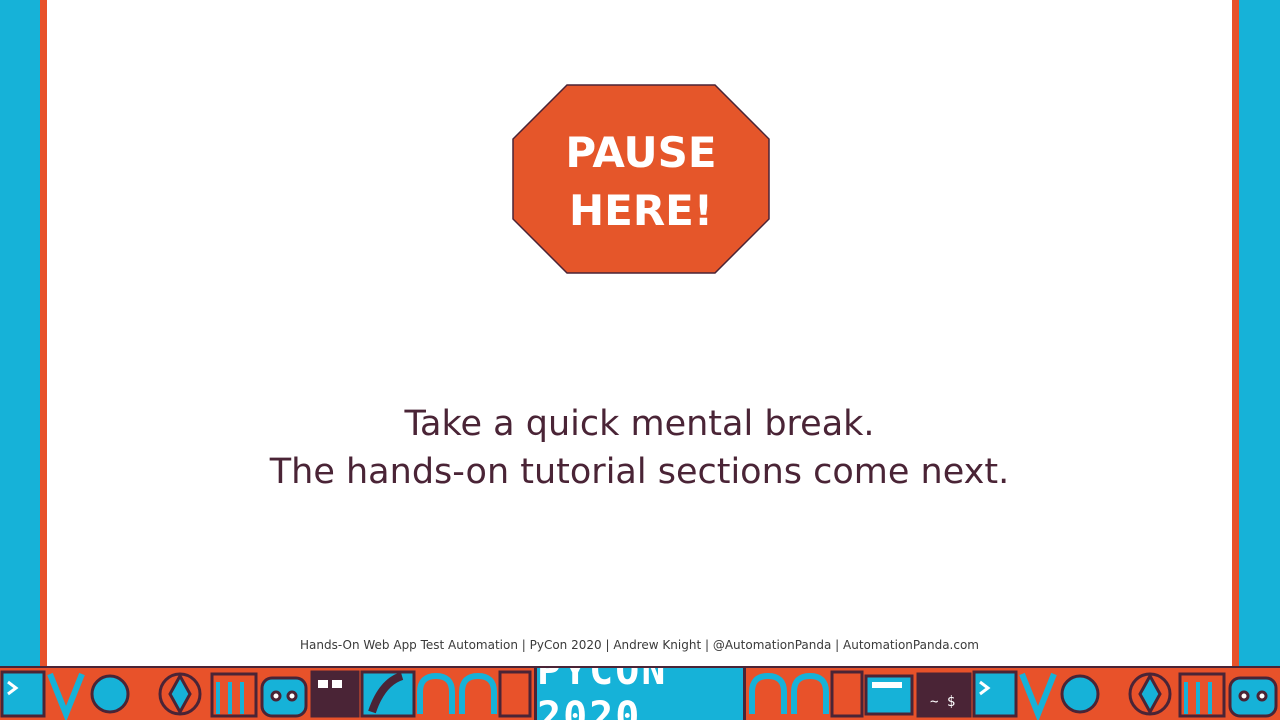 Image resolution: width=1280 pixels, height=720 pixels. I want to click on right-border-stripe, so click(1235, 333).